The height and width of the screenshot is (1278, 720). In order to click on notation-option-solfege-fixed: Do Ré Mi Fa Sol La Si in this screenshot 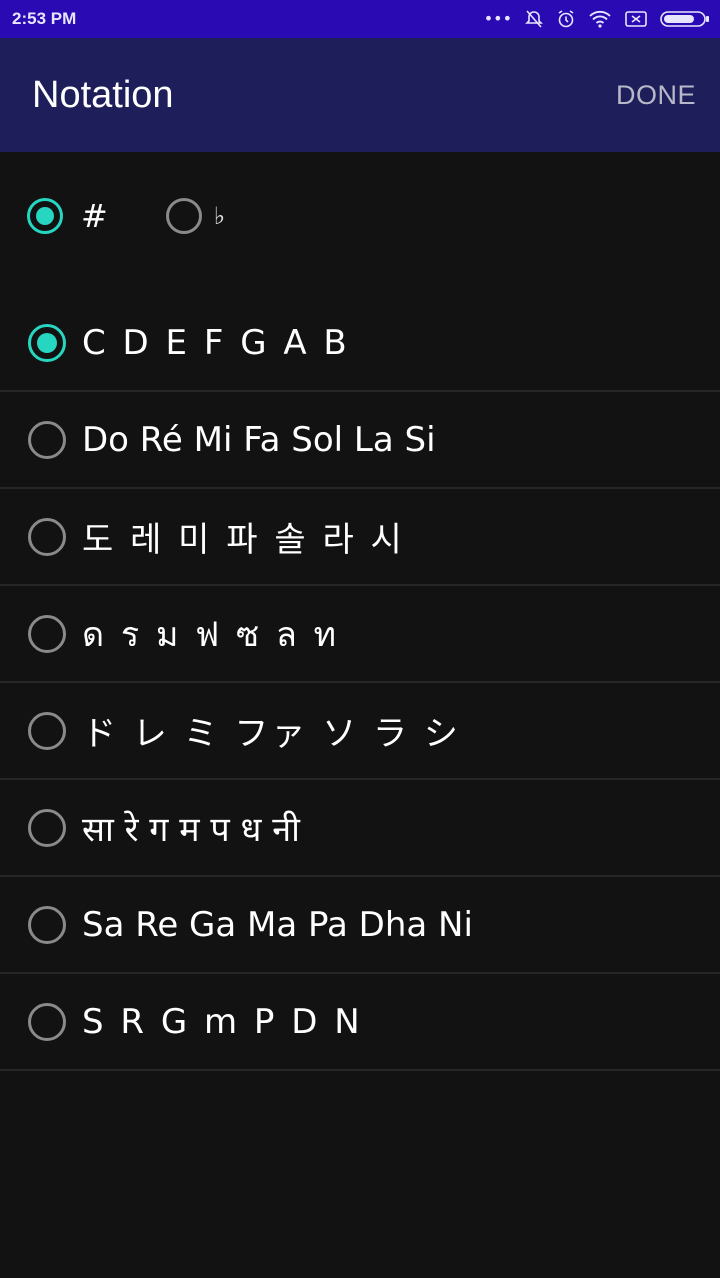, I will do `click(360, 440)`.